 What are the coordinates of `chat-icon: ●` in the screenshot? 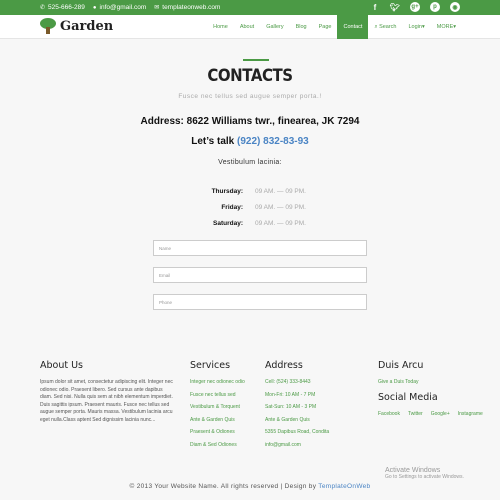 It's located at (94, 7).